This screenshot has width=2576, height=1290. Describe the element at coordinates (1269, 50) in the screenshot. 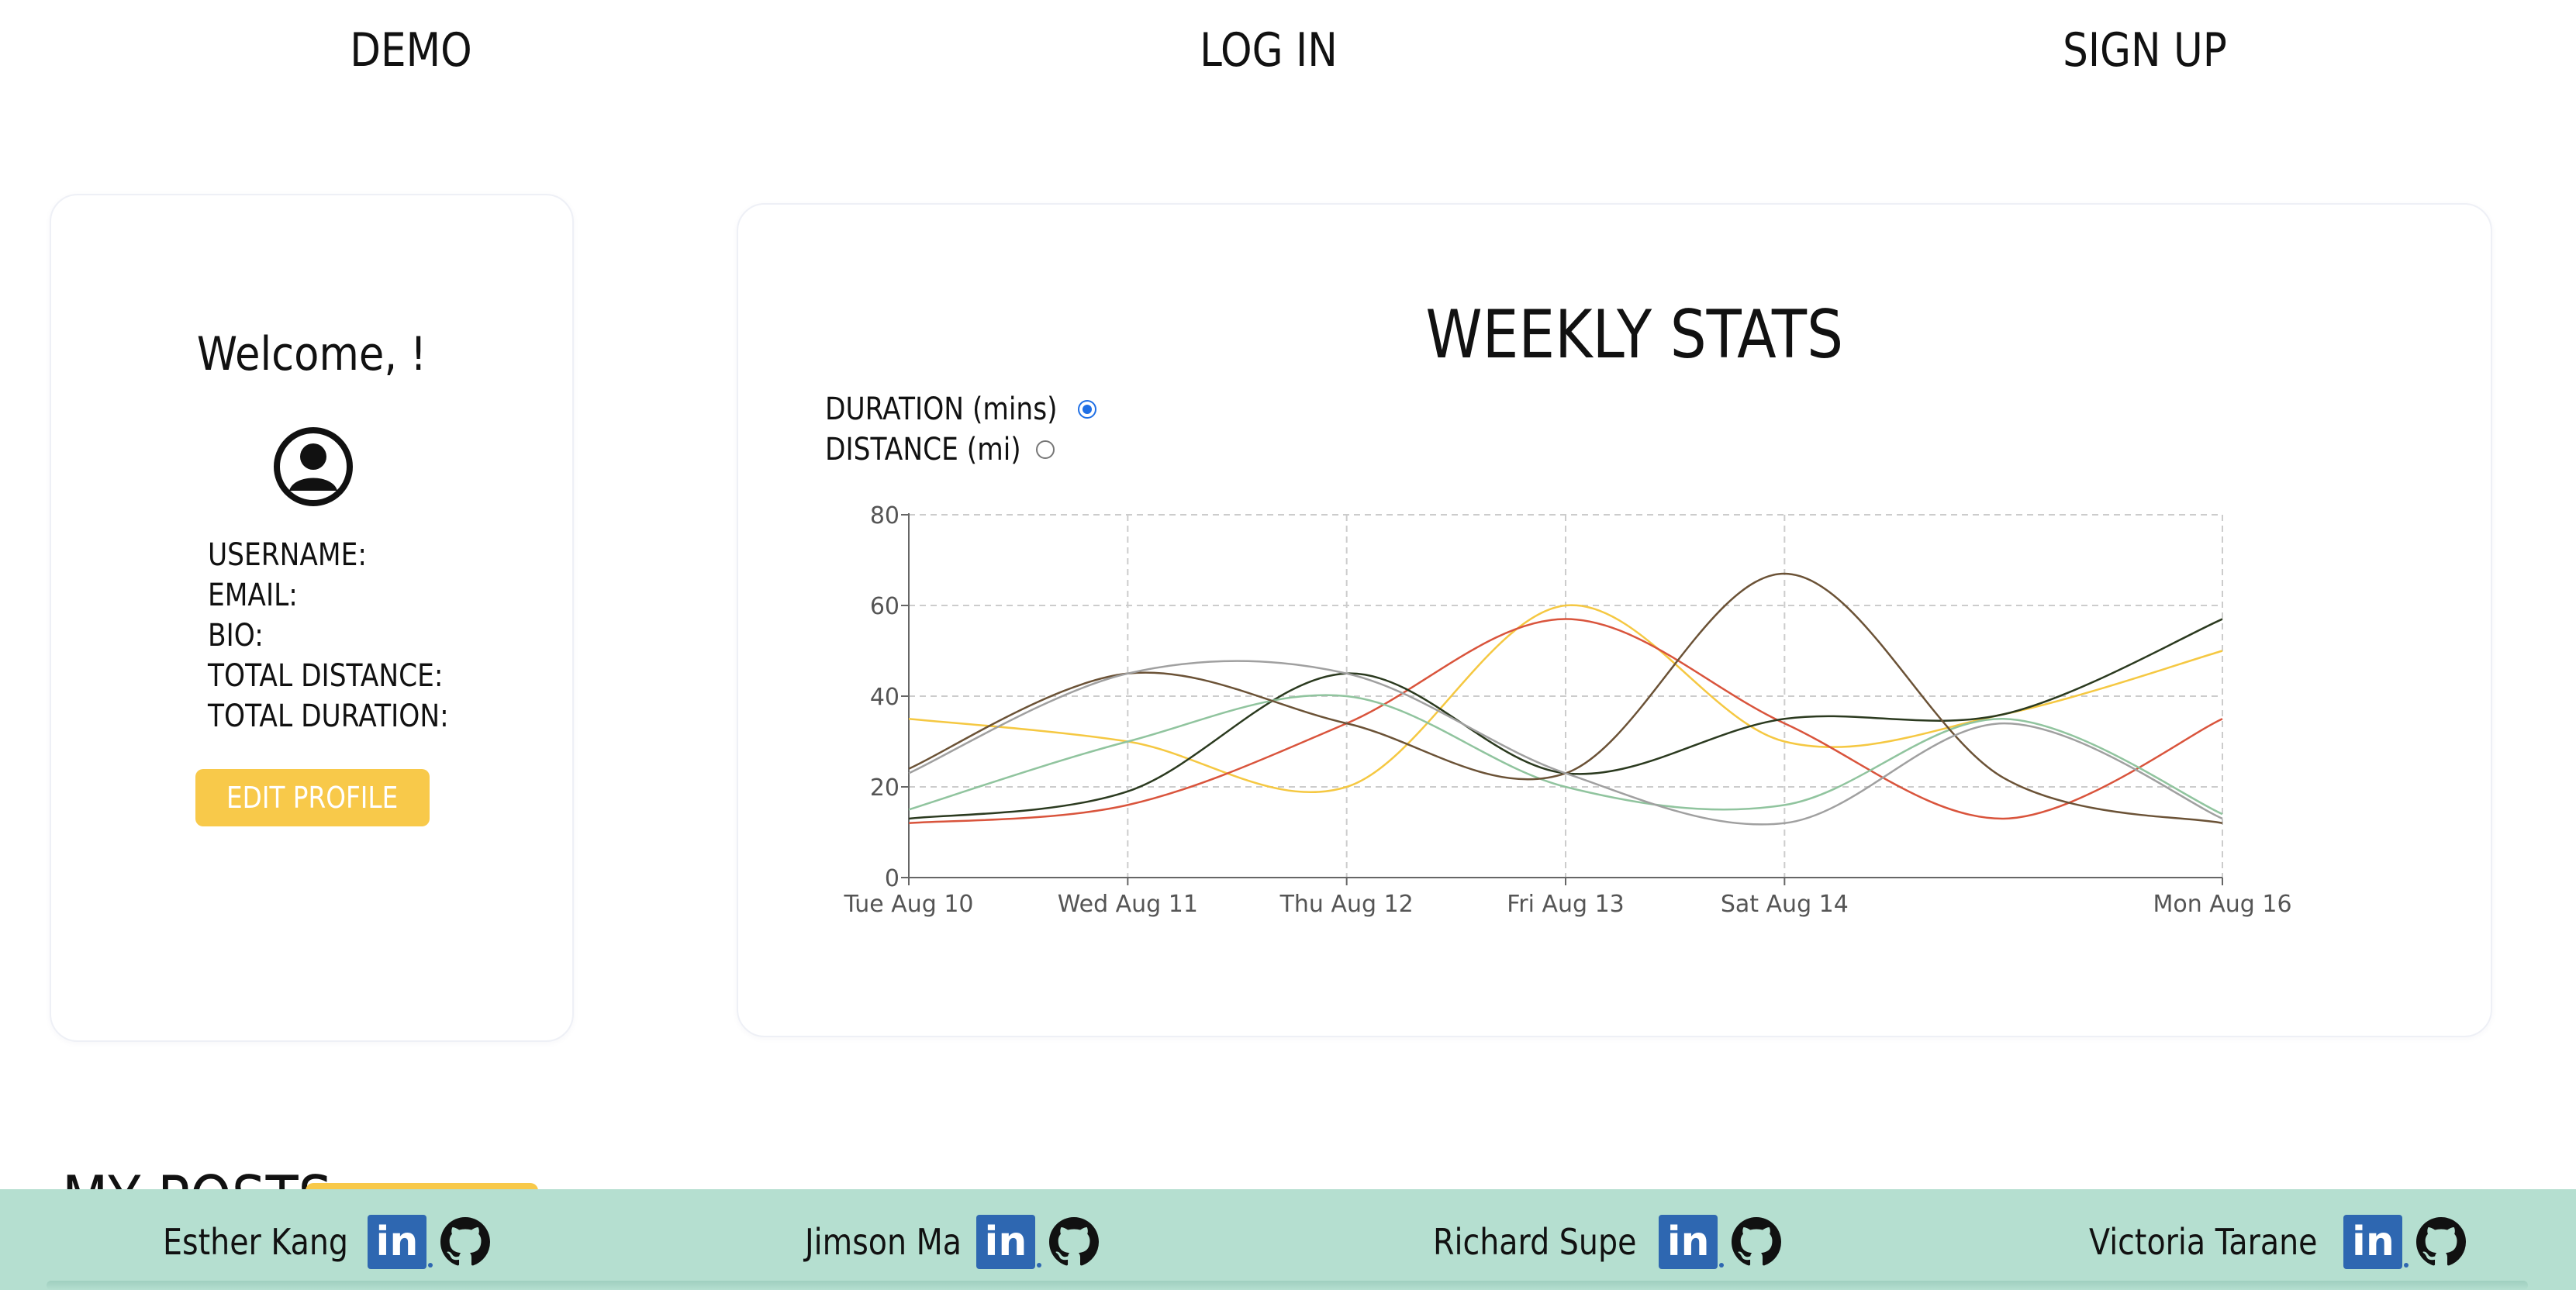

I see `nav-login-link: LOG IN` at that location.